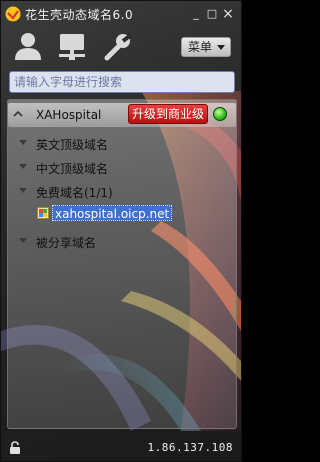 The width and height of the screenshot is (320, 462). What do you see at coordinates (228, 14) in the screenshot?
I see `close-button: ×` at bounding box center [228, 14].